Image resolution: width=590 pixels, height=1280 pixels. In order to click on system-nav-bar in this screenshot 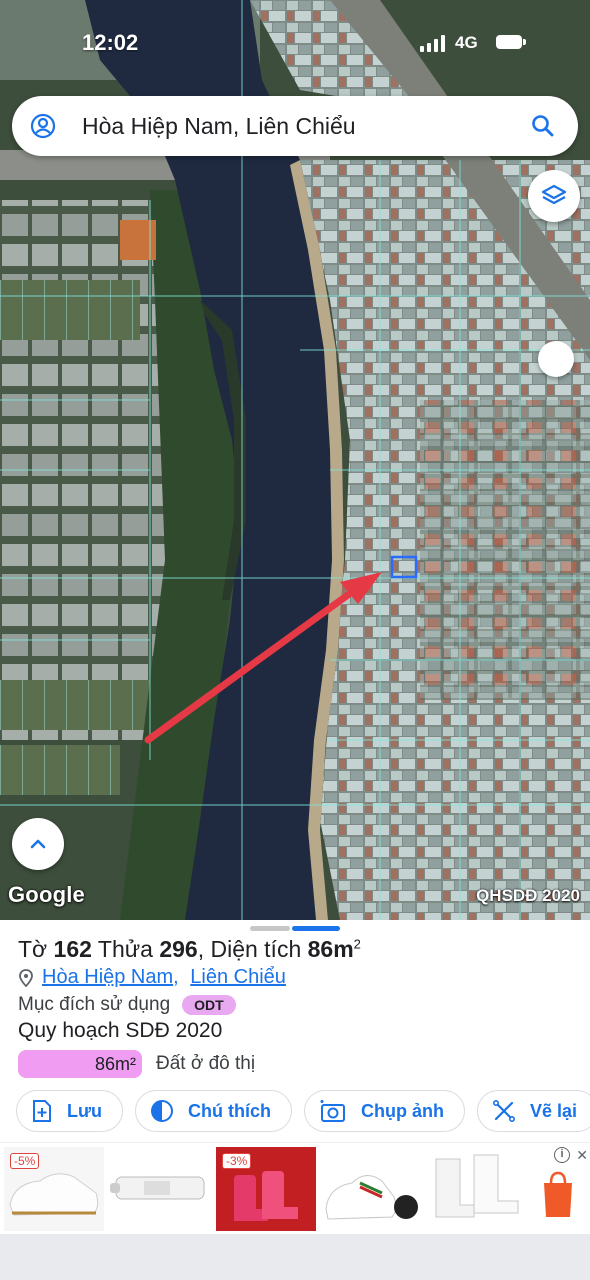, I will do `click(295, 1257)`.